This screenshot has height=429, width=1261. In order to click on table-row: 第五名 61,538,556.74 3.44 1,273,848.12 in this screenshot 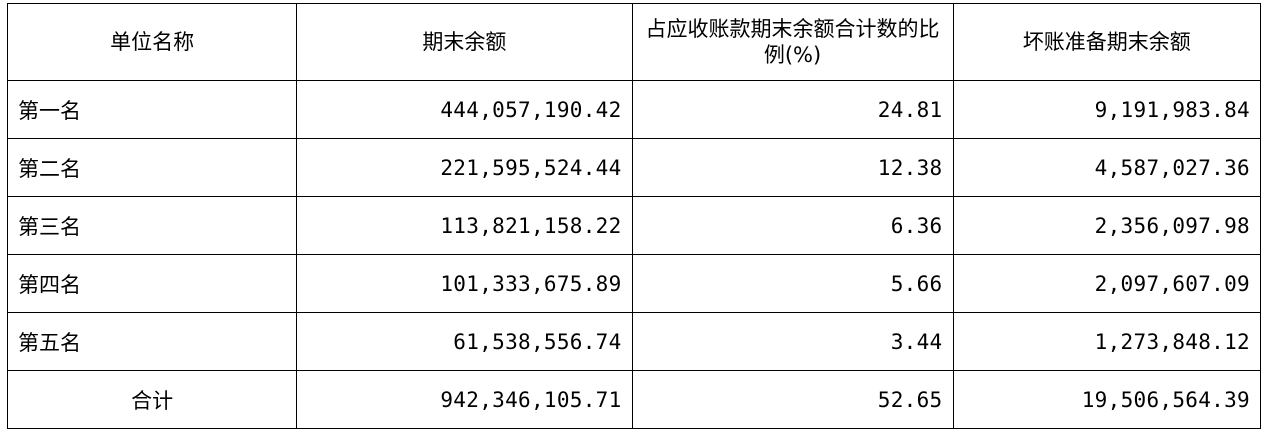, I will do `click(633, 341)`.